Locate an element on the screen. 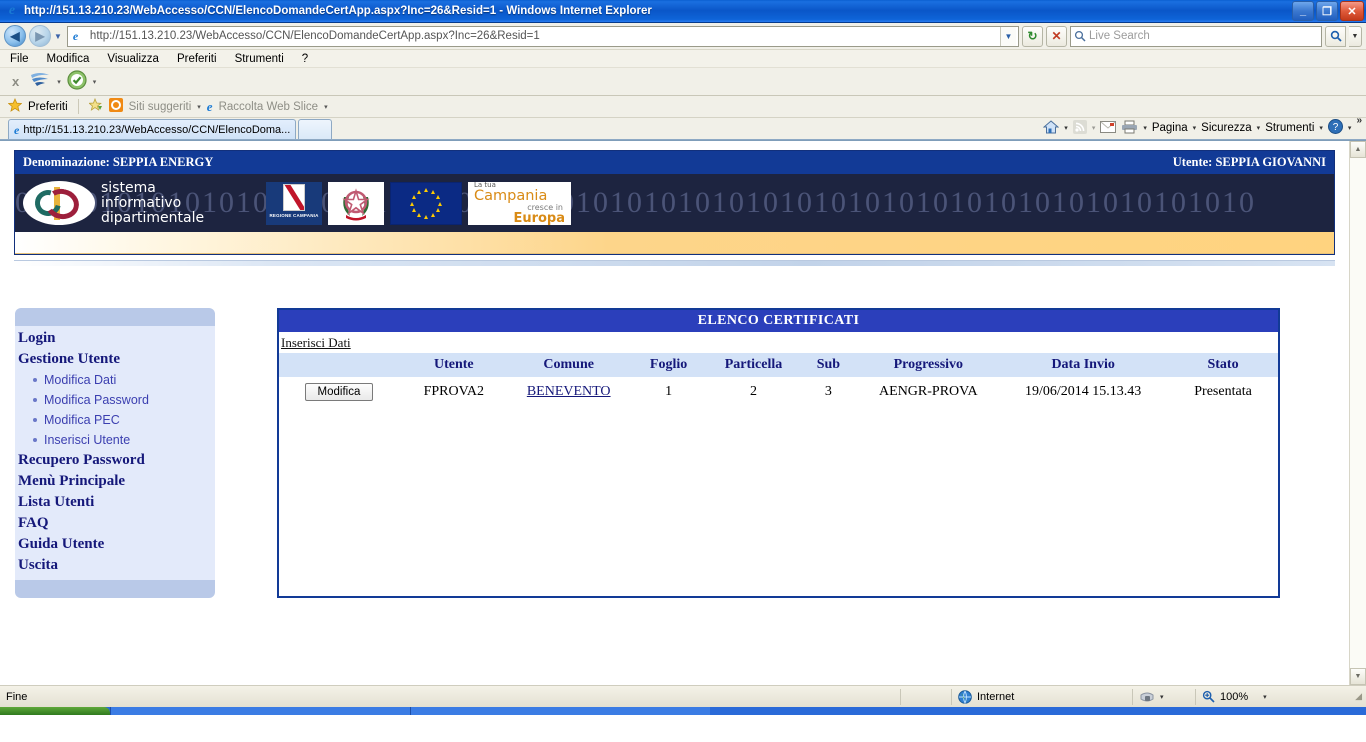  command-overflow-icon: » is located at coordinates (1359, 120).